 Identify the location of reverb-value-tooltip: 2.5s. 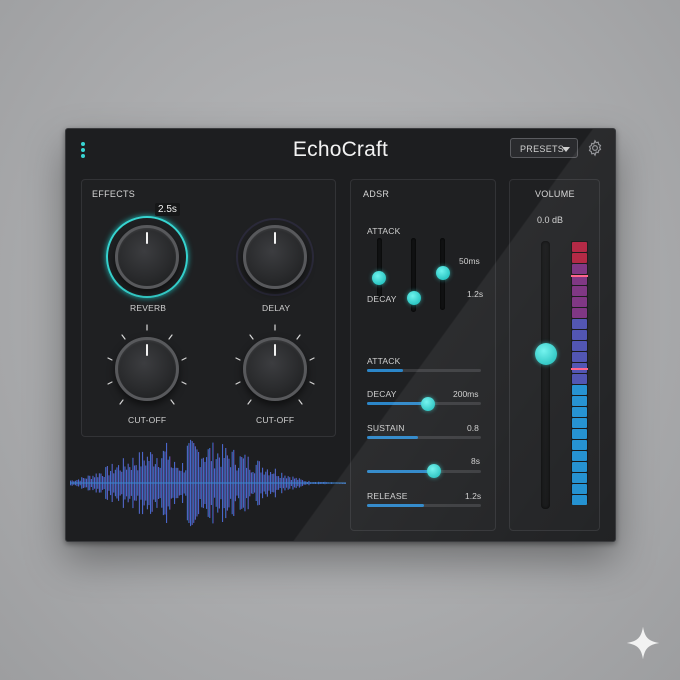
(167, 209).